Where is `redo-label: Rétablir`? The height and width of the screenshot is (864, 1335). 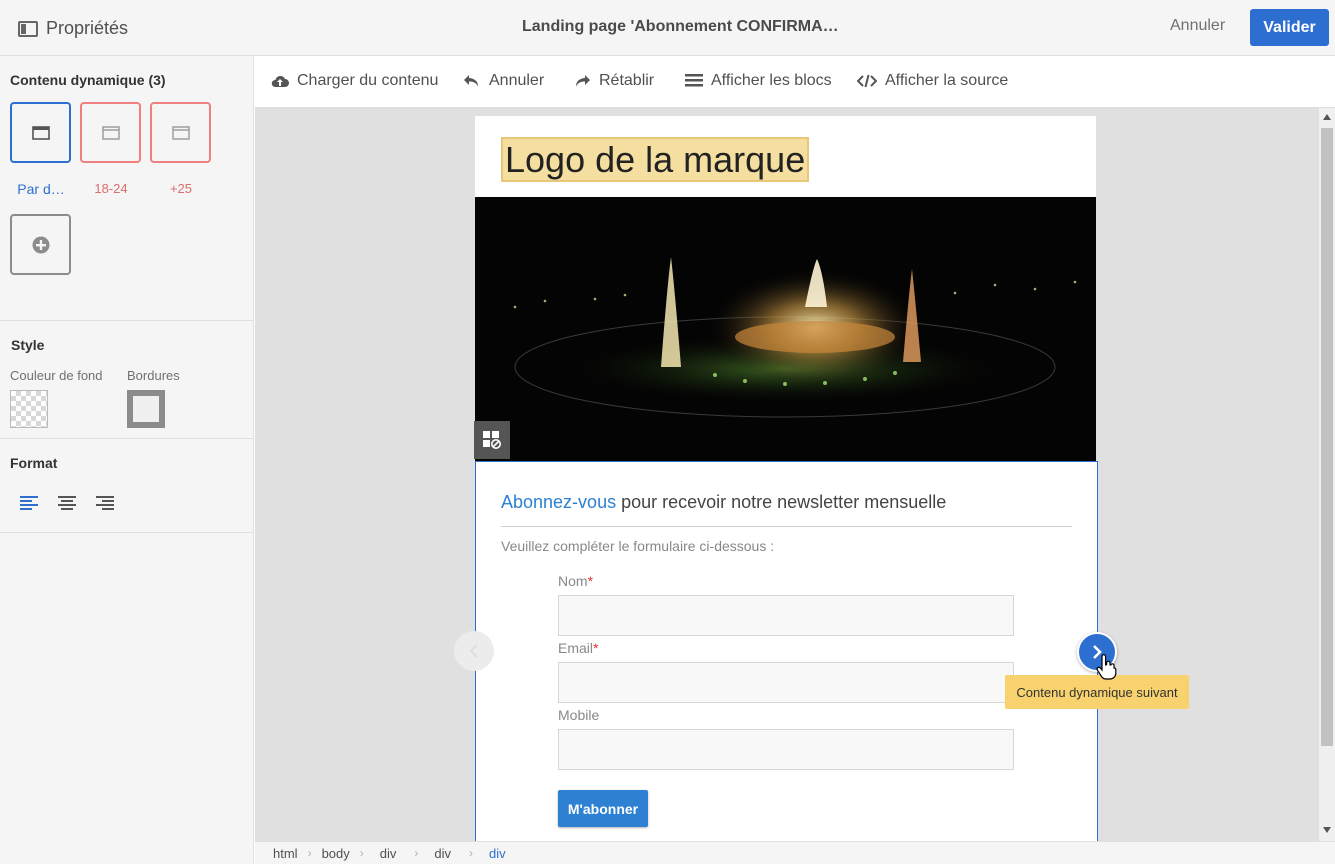
redo-label: Rétablir is located at coordinates (627, 80).